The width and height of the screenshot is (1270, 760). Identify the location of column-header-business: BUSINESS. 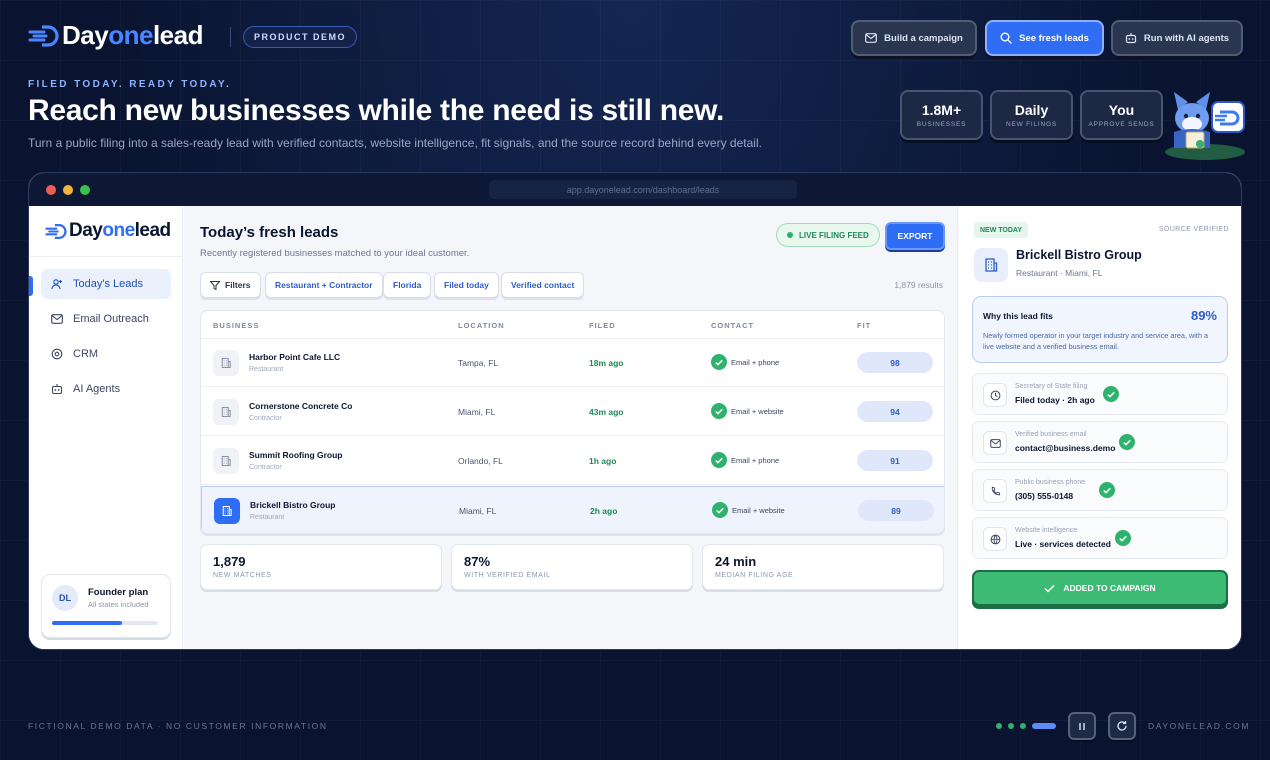
(236, 325).